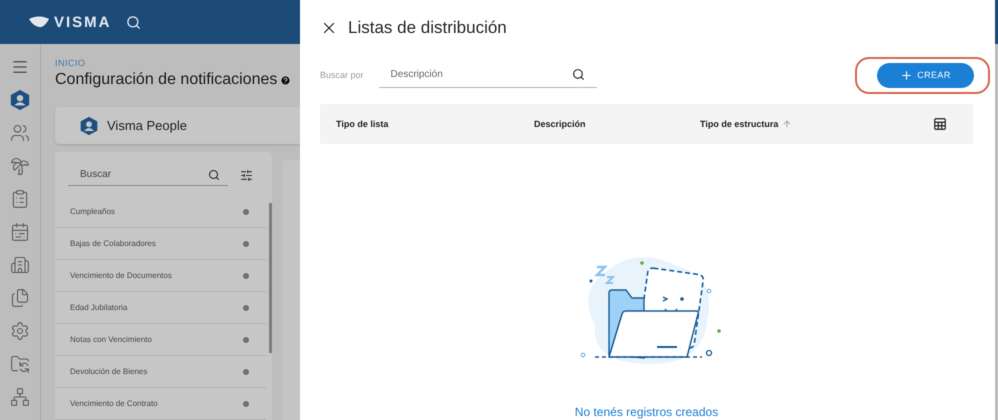 Image resolution: width=998 pixels, height=420 pixels. I want to click on user-hexagon-icon, so click(89, 126).